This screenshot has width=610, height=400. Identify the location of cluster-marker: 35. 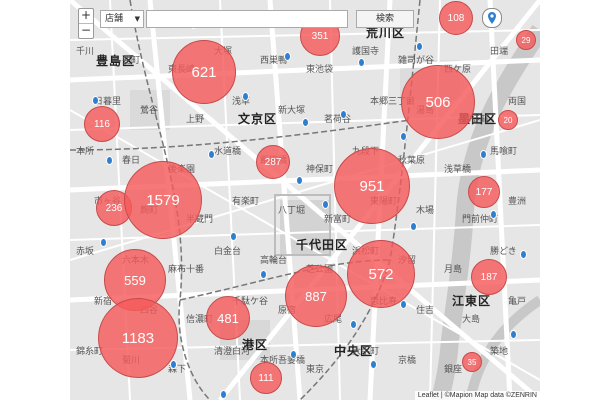
(472, 362).